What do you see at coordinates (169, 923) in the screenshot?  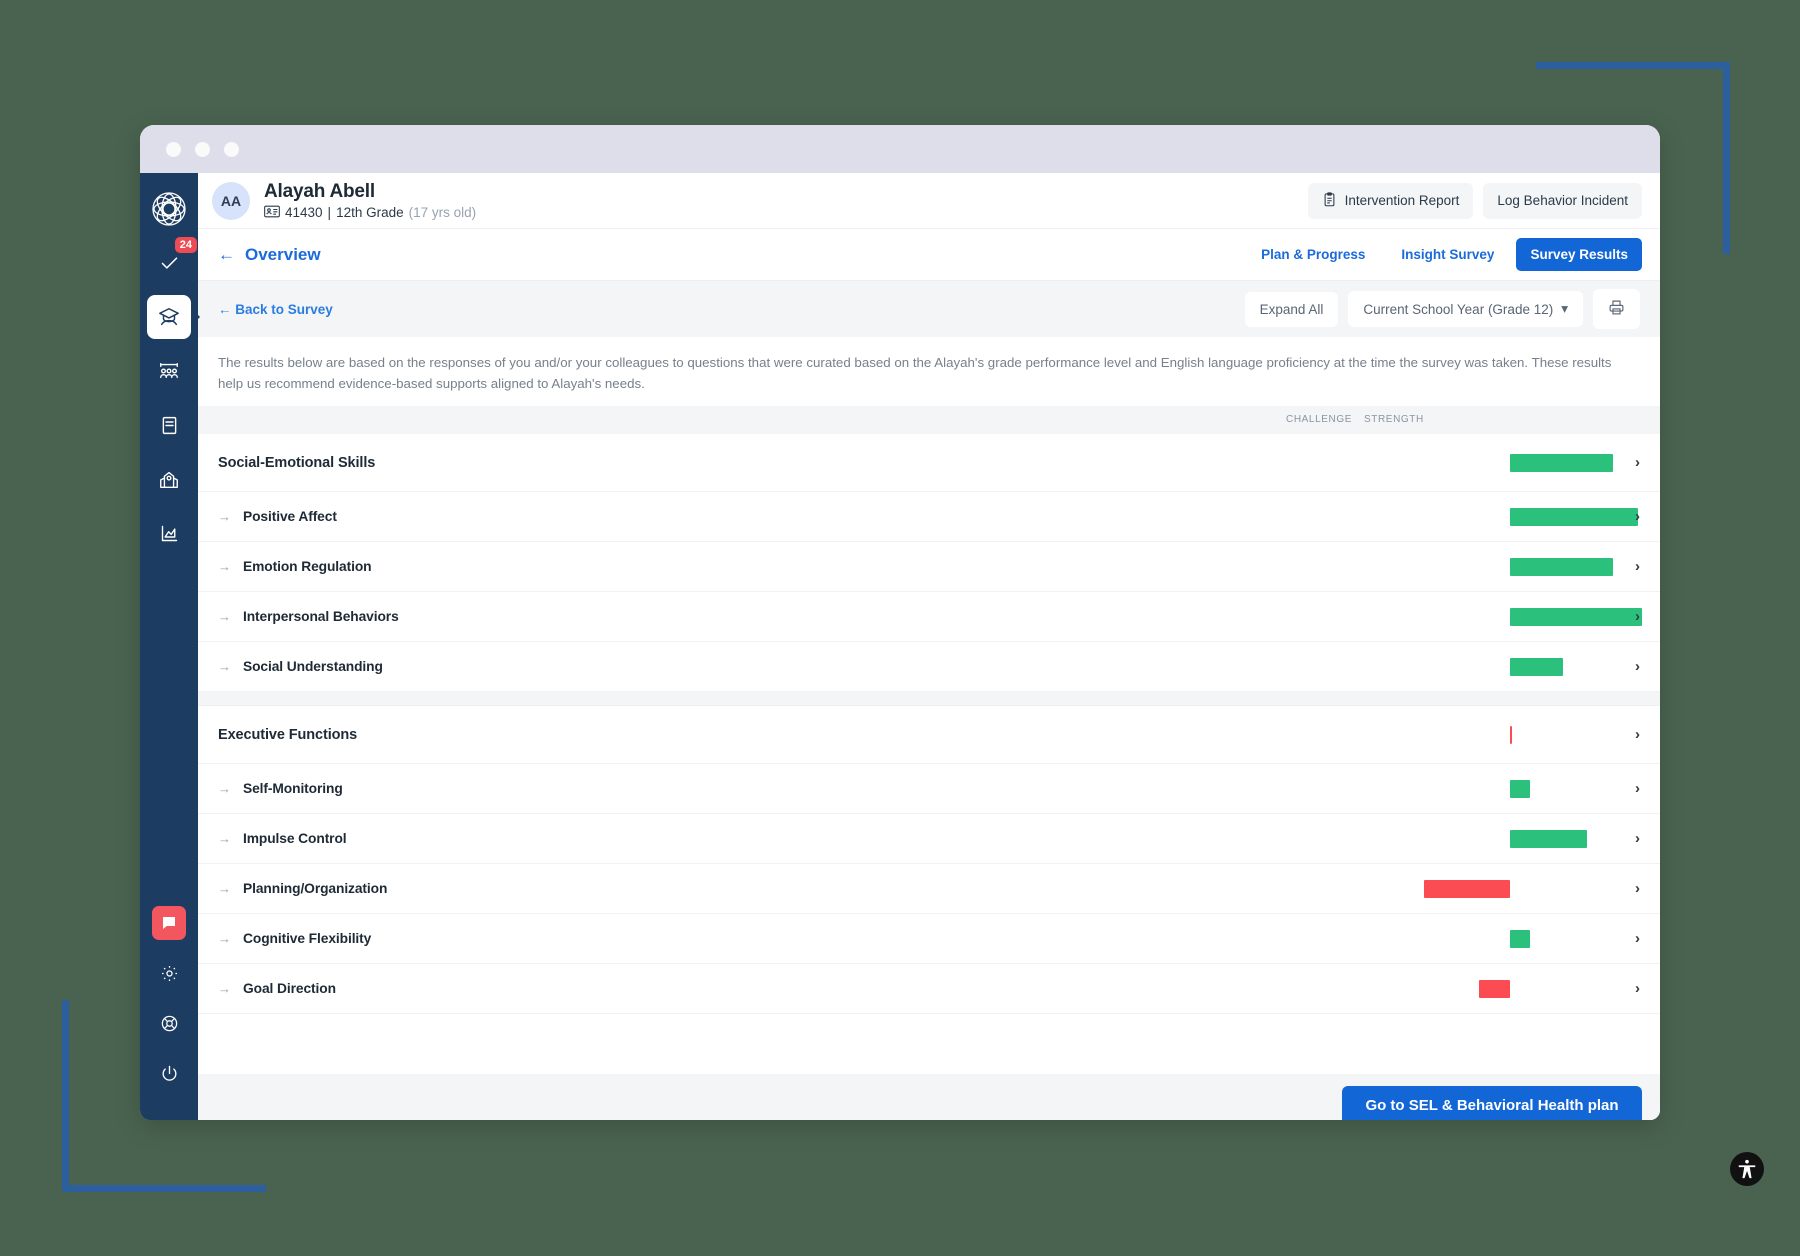 I see `chat-bubble-icon` at bounding box center [169, 923].